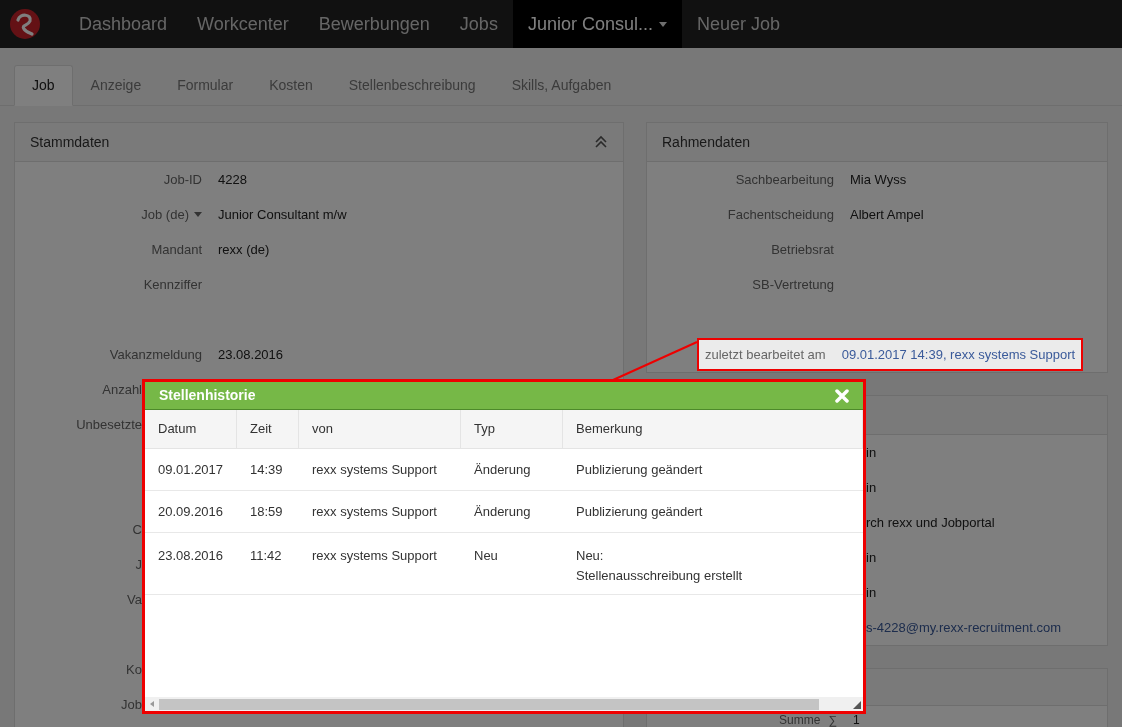 This screenshot has height=727, width=1122. Describe the element at coordinates (486, 556) in the screenshot. I see `table-cell-text: Neu` at that location.